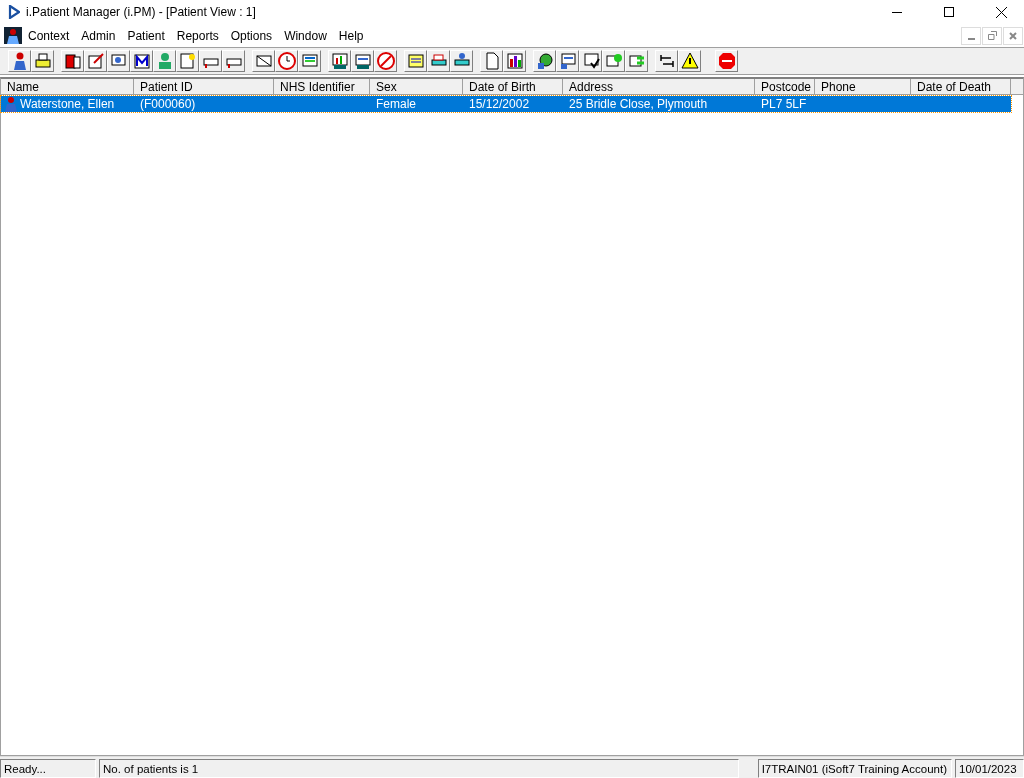 This screenshot has width=1024, height=778. Describe the element at coordinates (204, 87) in the screenshot. I see `column-header: Patient ID` at that location.